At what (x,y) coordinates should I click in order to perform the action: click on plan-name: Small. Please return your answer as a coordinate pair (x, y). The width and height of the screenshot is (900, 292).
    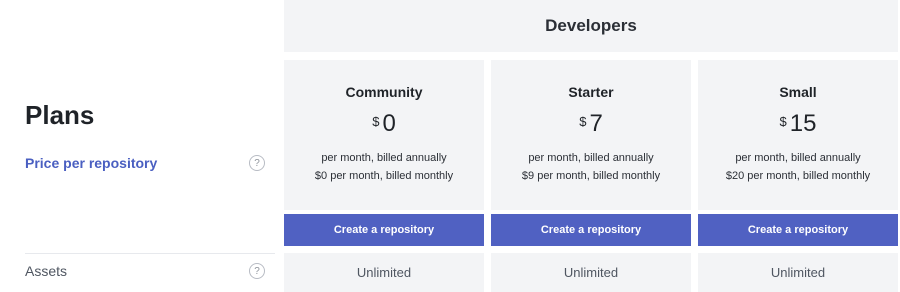
    Looking at the image, I should click on (798, 92).